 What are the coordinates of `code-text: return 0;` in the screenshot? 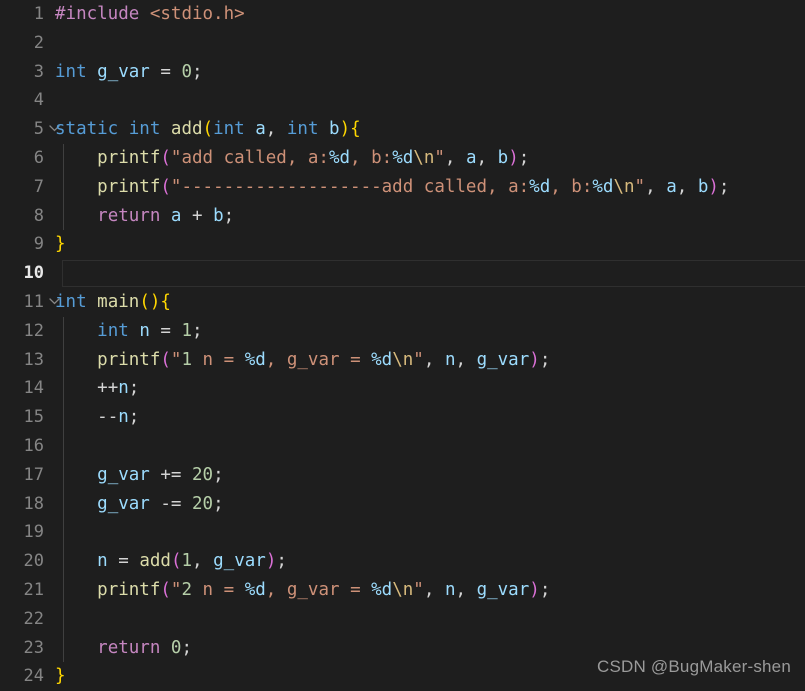 It's located at (145, 647).